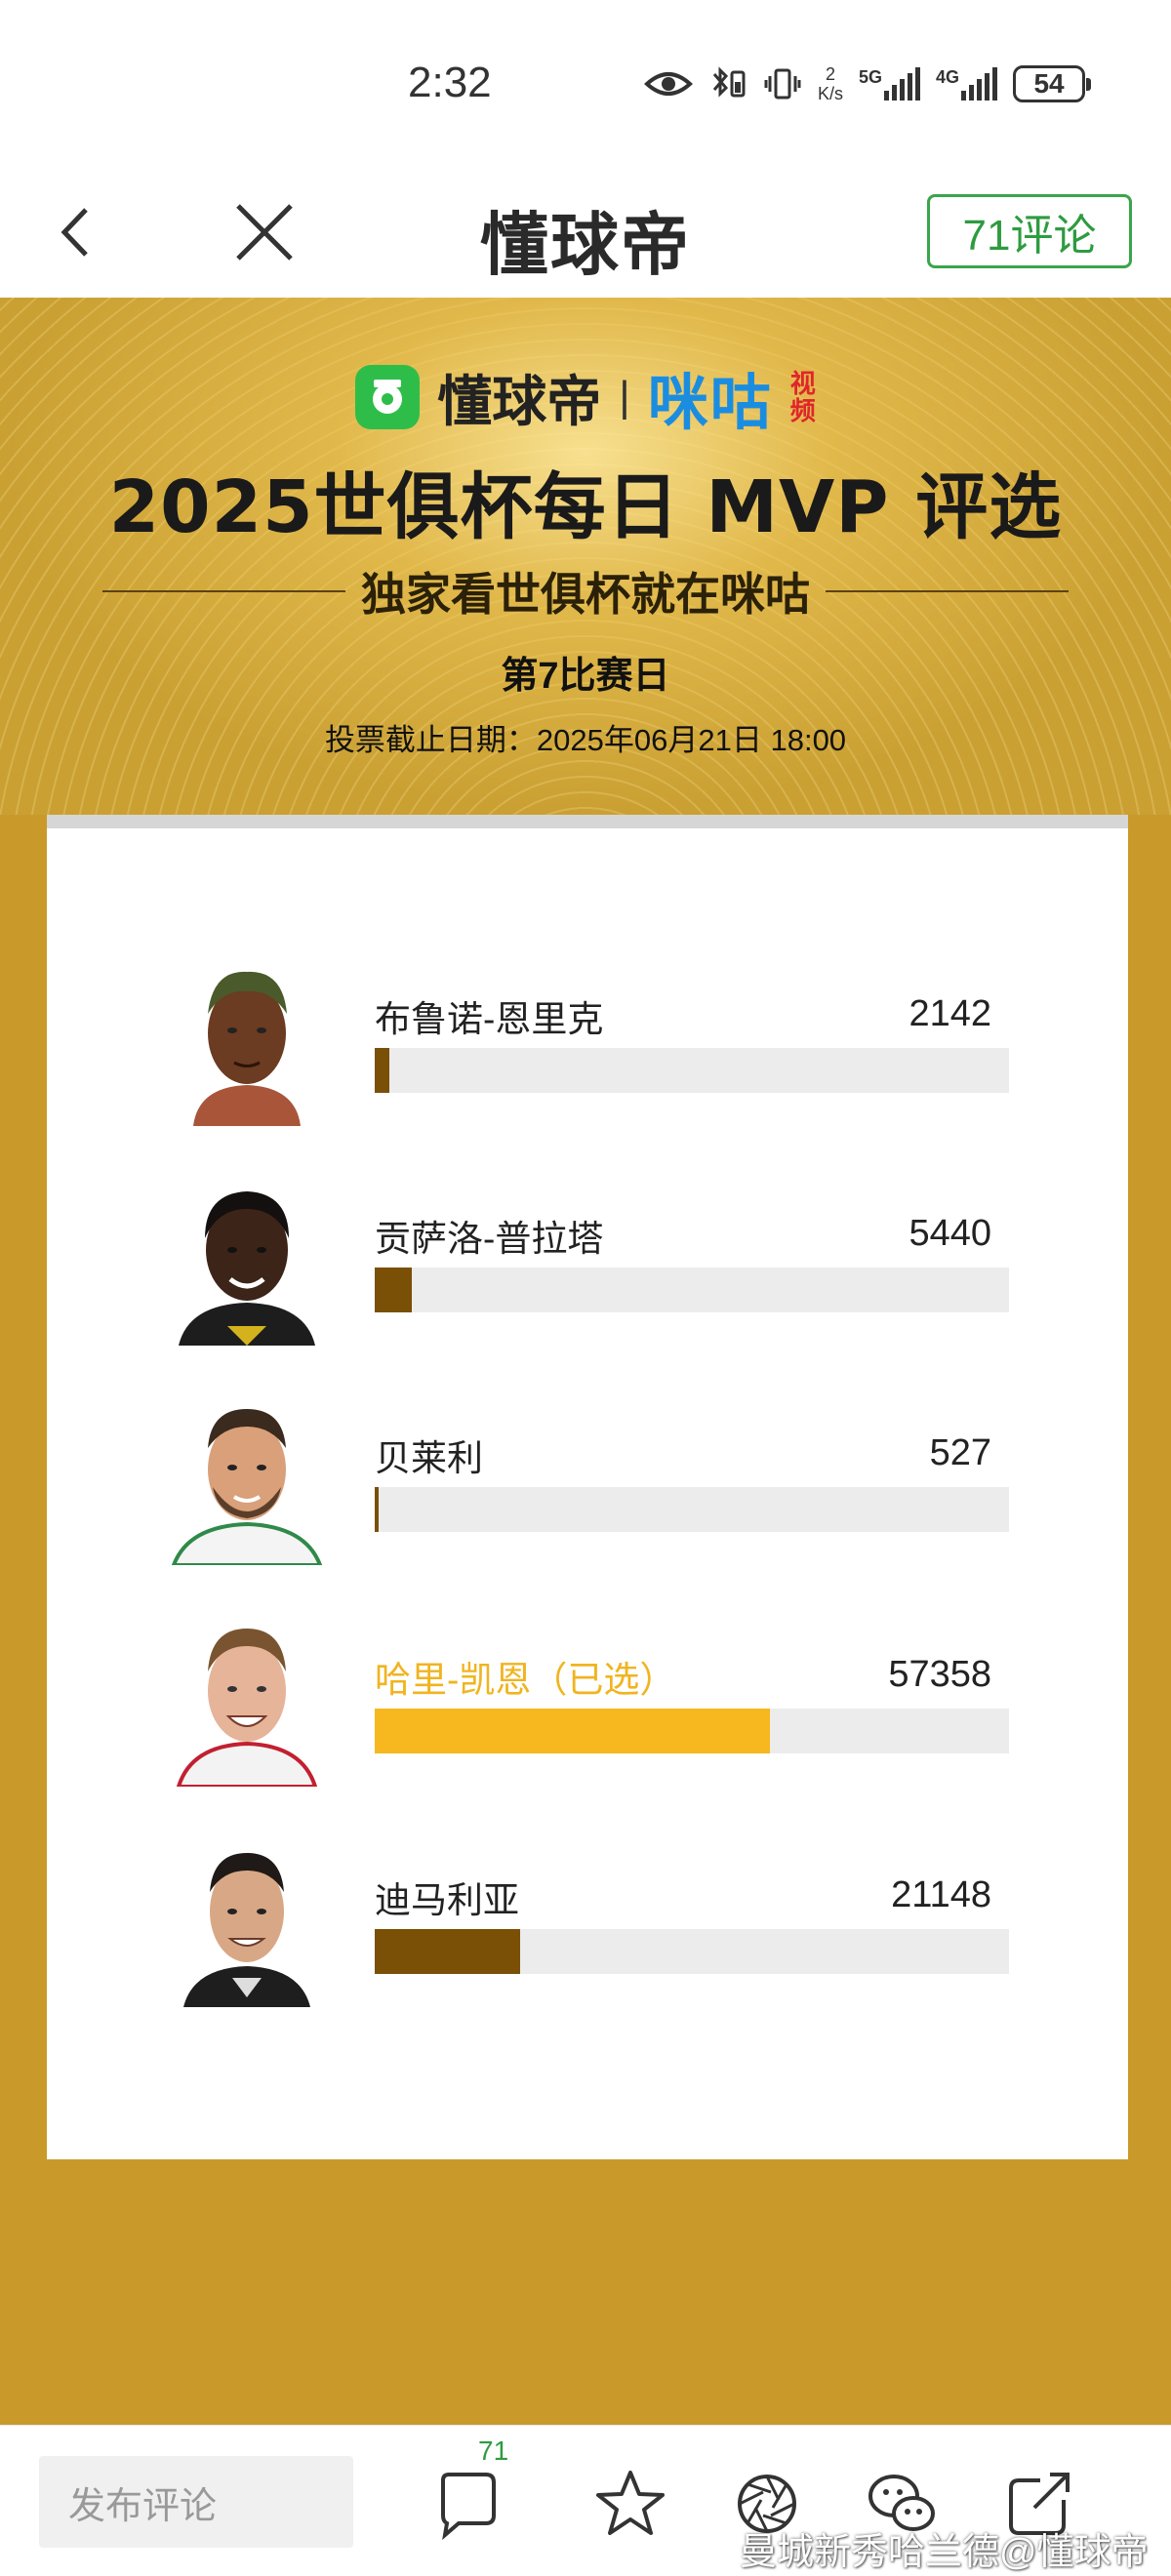 The image size is (1171, 2576). What do you see at coordinates (941, 1894) in the screenshot?
I see `player-votes: 21148` at bounding box center [941, 1894].